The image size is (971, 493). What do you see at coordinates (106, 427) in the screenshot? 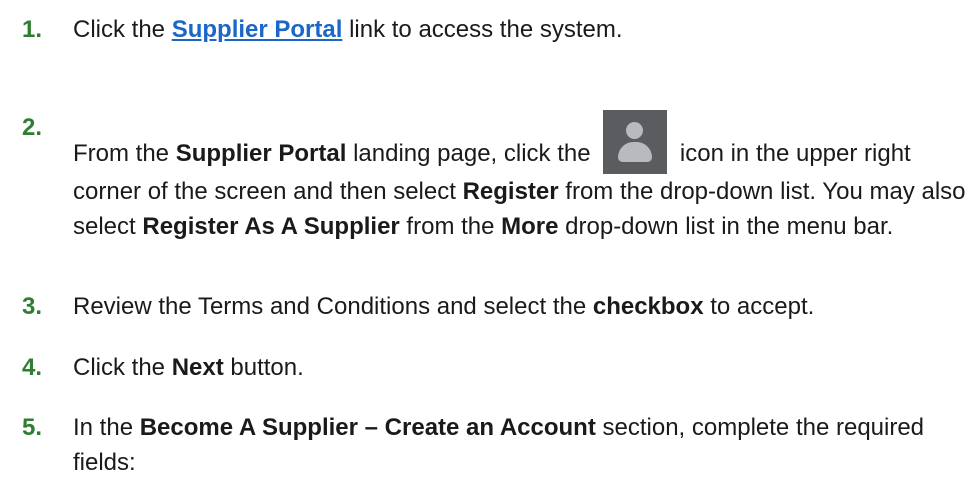
I see `step-text-segment: In the` at bounding box center [106, 427].